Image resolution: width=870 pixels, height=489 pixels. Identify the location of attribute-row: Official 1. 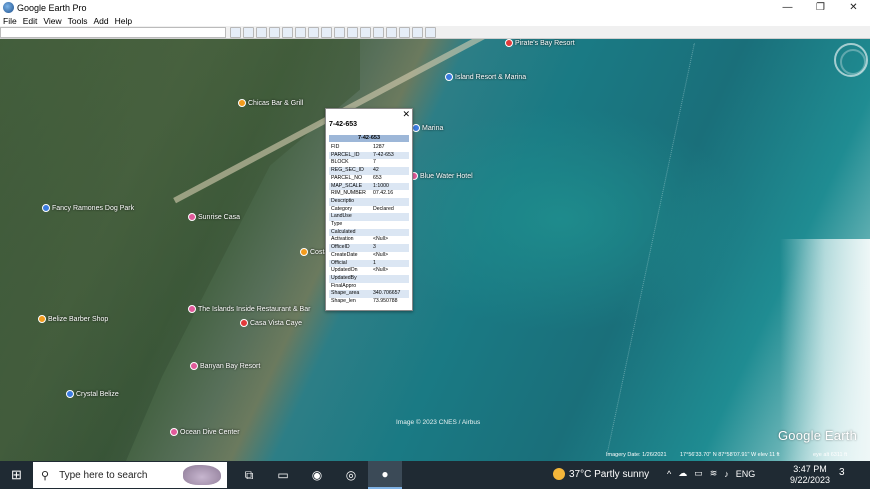
(369, 263).